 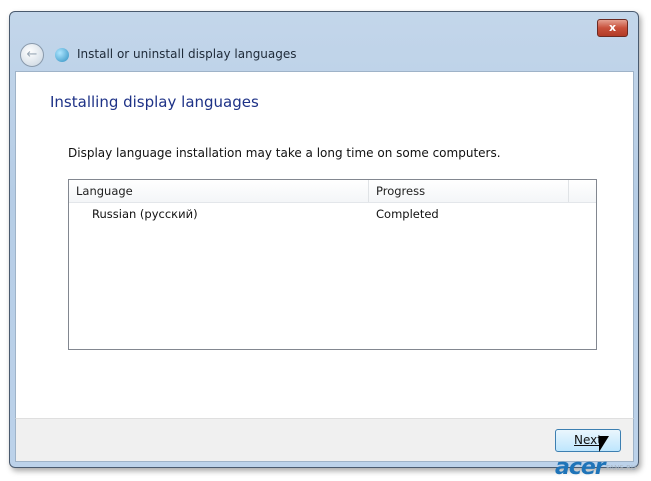 What do you see at coordinates (612, 28) in the screenshot?
I see `close-button: x` at bounding box center [612, 28].